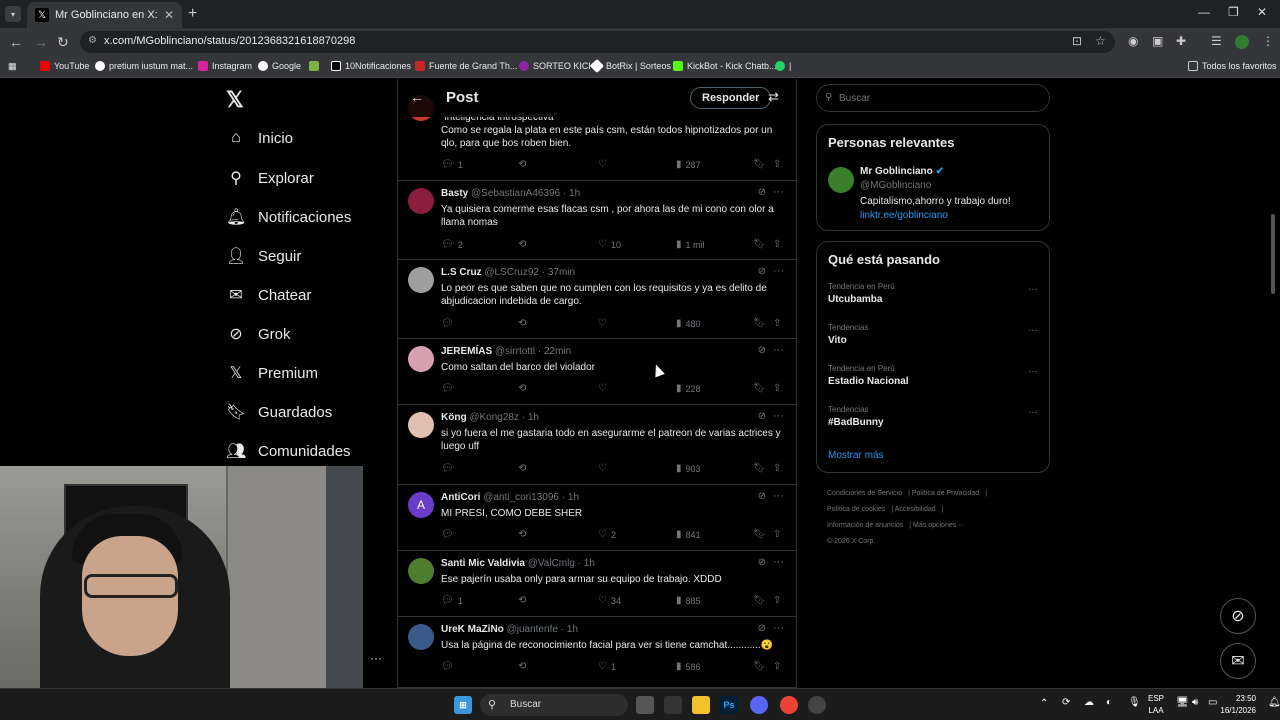 This screenshot has width=1280, height=720. I want to click on bookmark-icon-only, so click(316, 66).